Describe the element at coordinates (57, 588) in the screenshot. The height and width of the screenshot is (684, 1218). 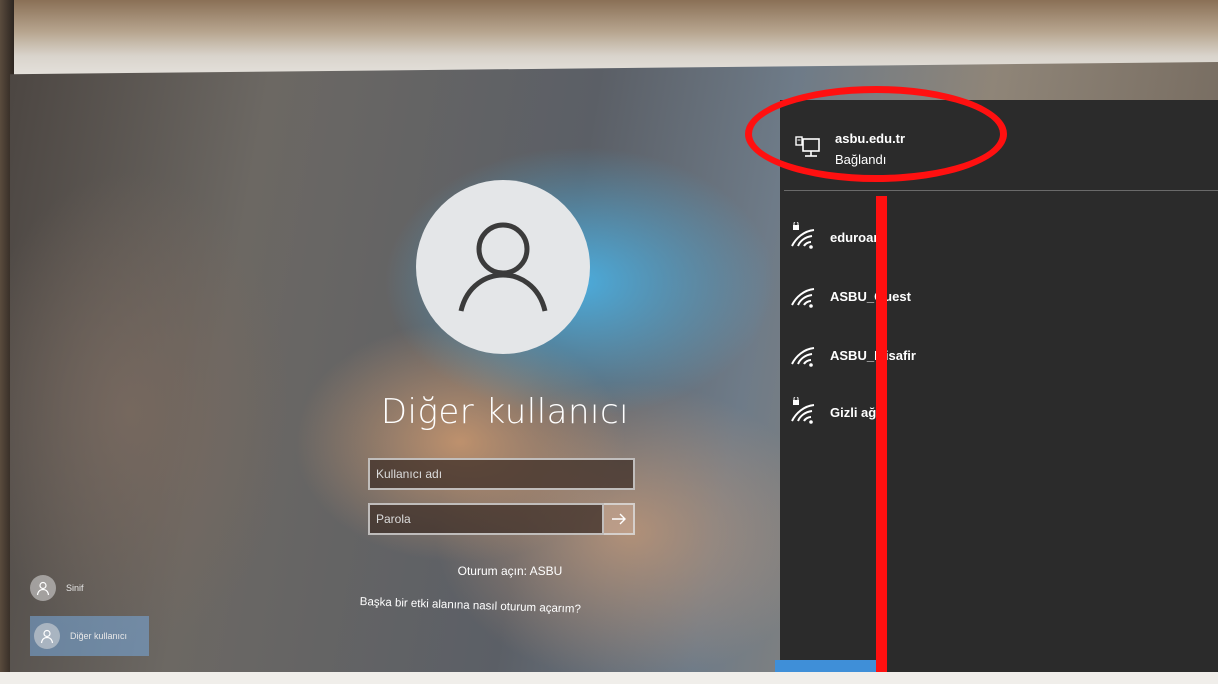
I see `user-list-item-sinif: Sinif` at that location.